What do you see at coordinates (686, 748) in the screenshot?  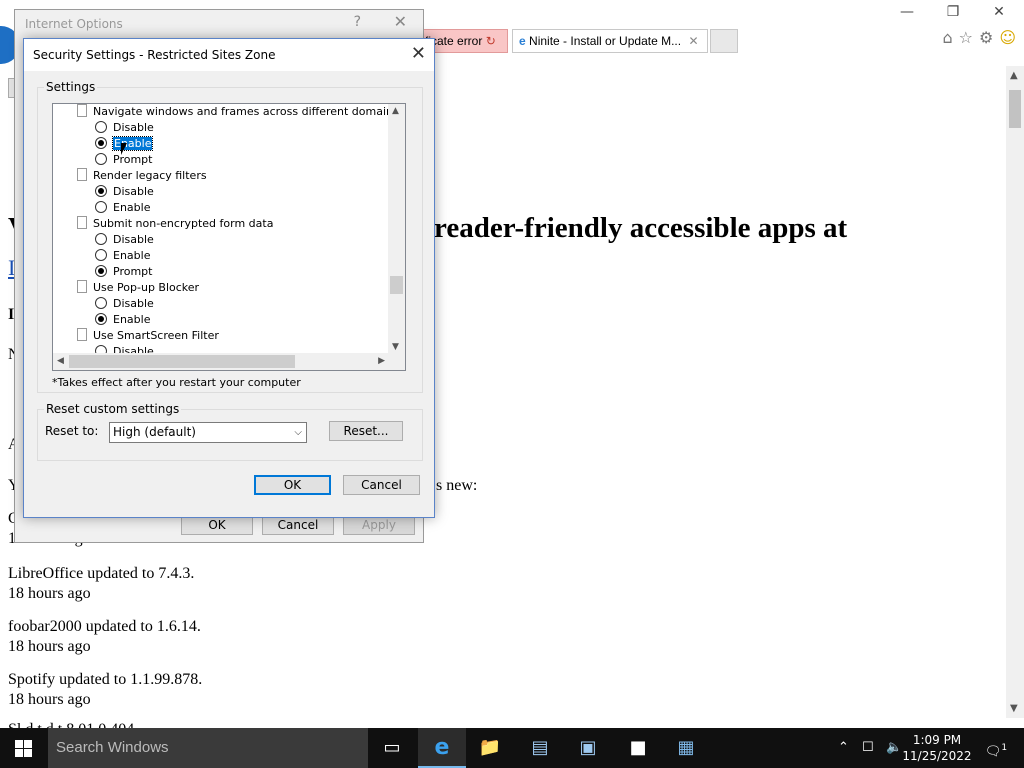 I see `control-panel-icon: ▦` at bounding box center [686, 748].